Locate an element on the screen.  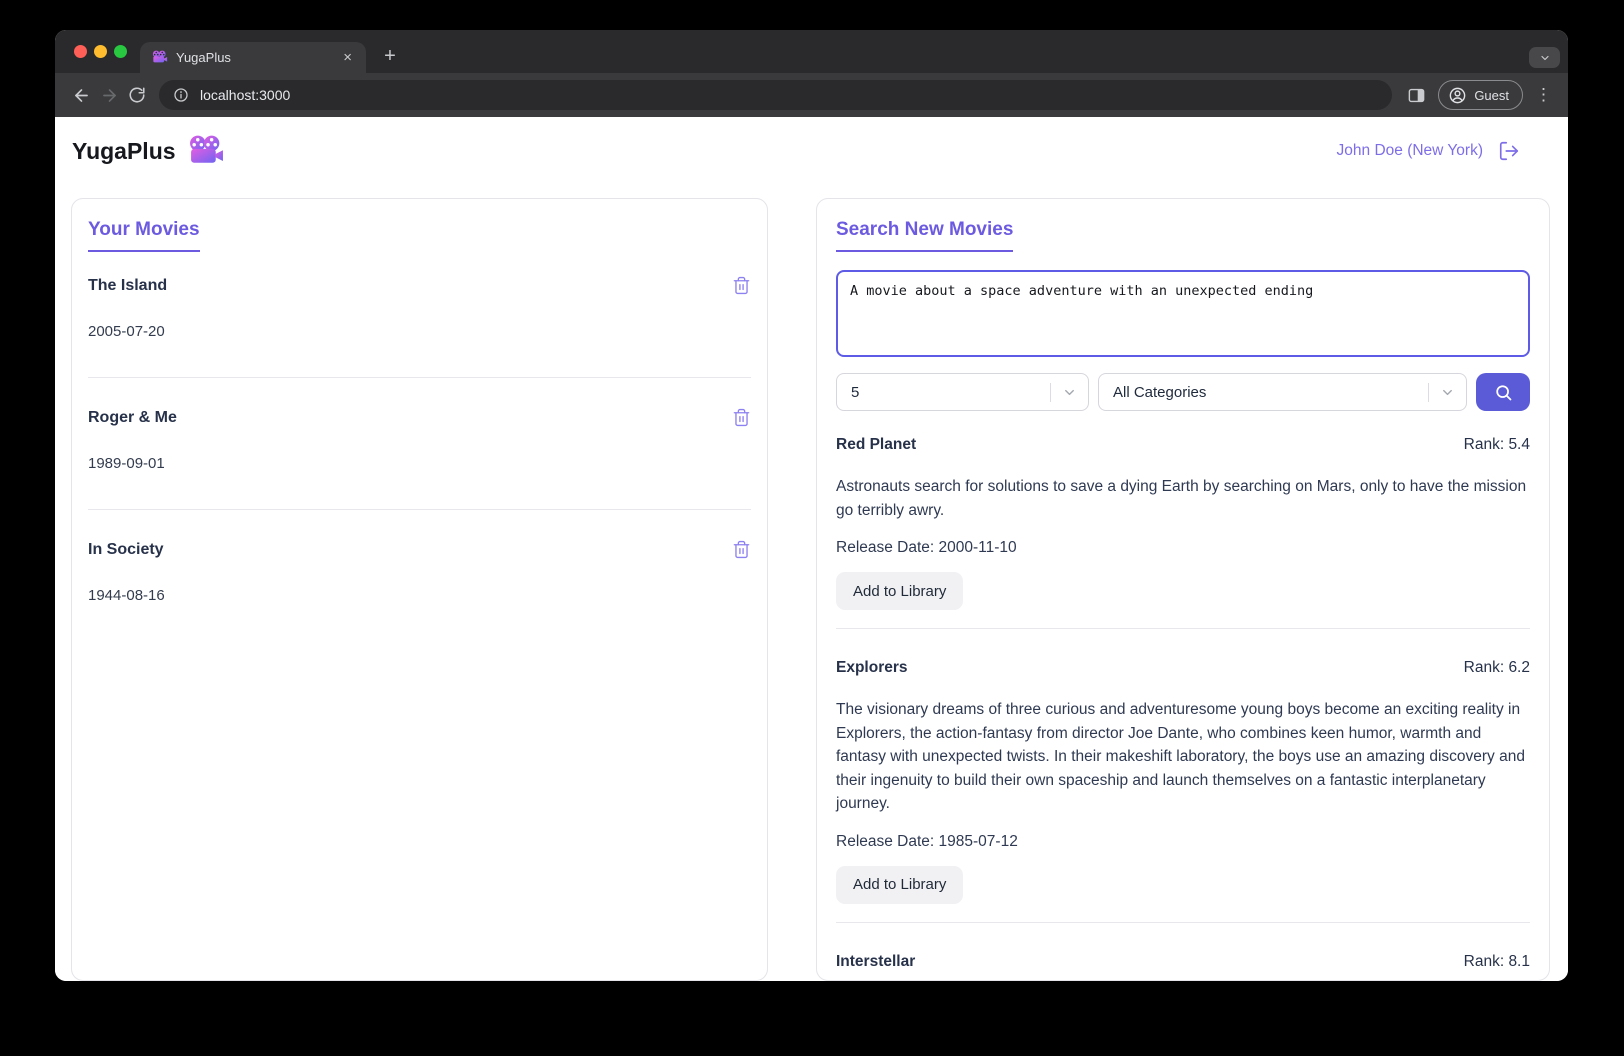
result-release-date: Release Date: 1985-07-12 is located at coordinates (927, 841).